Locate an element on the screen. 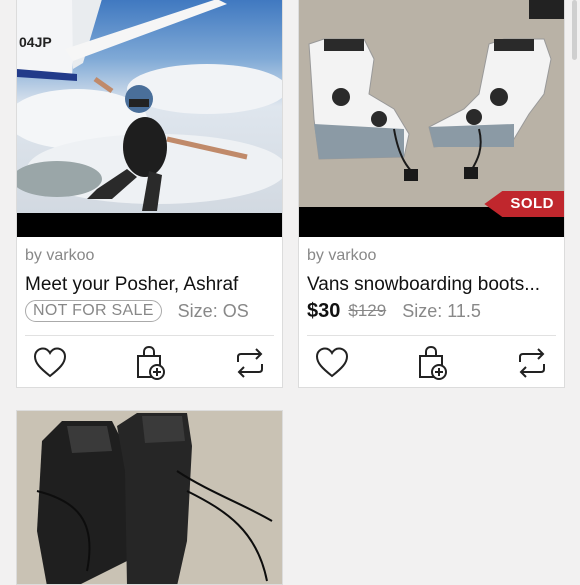 Image resolution: width=580 pixels, height=585 pixels. listing-title: Meet your Posher, Ashraf is located at coordinates (131, 285).